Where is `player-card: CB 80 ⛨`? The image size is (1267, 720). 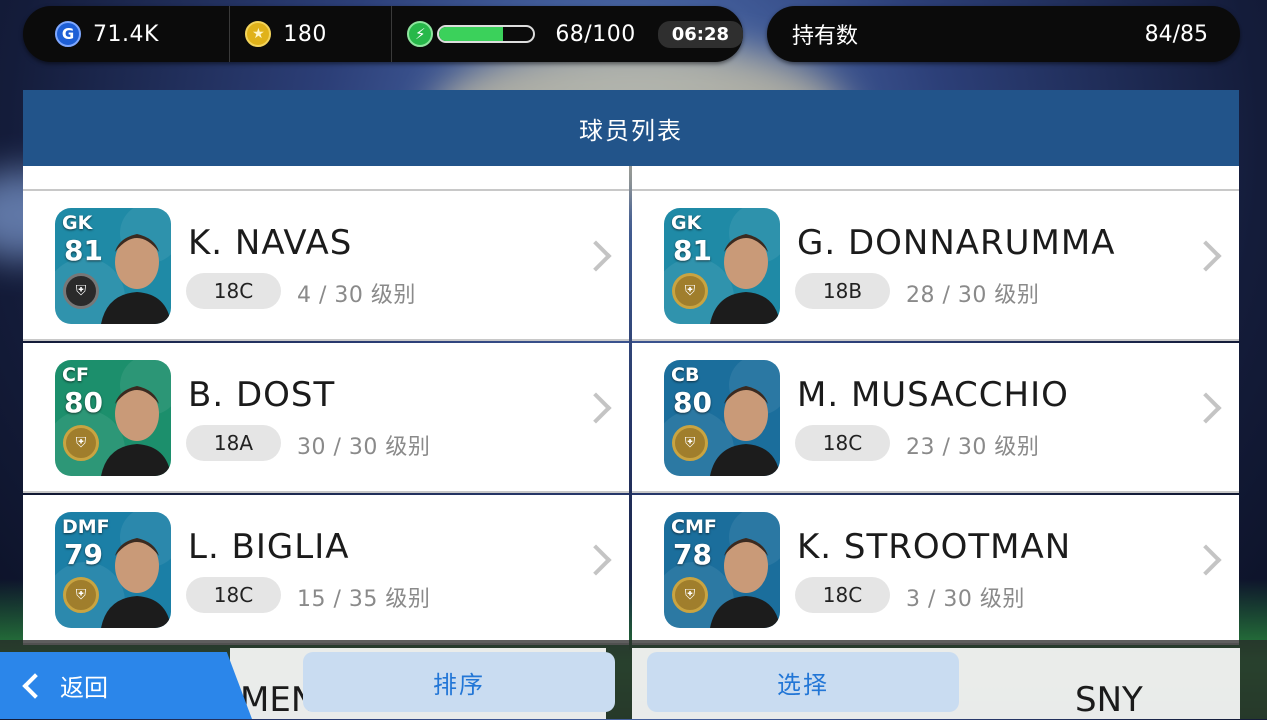 player-card: CB 80 ⛨ is located at coordinates (722, 418).